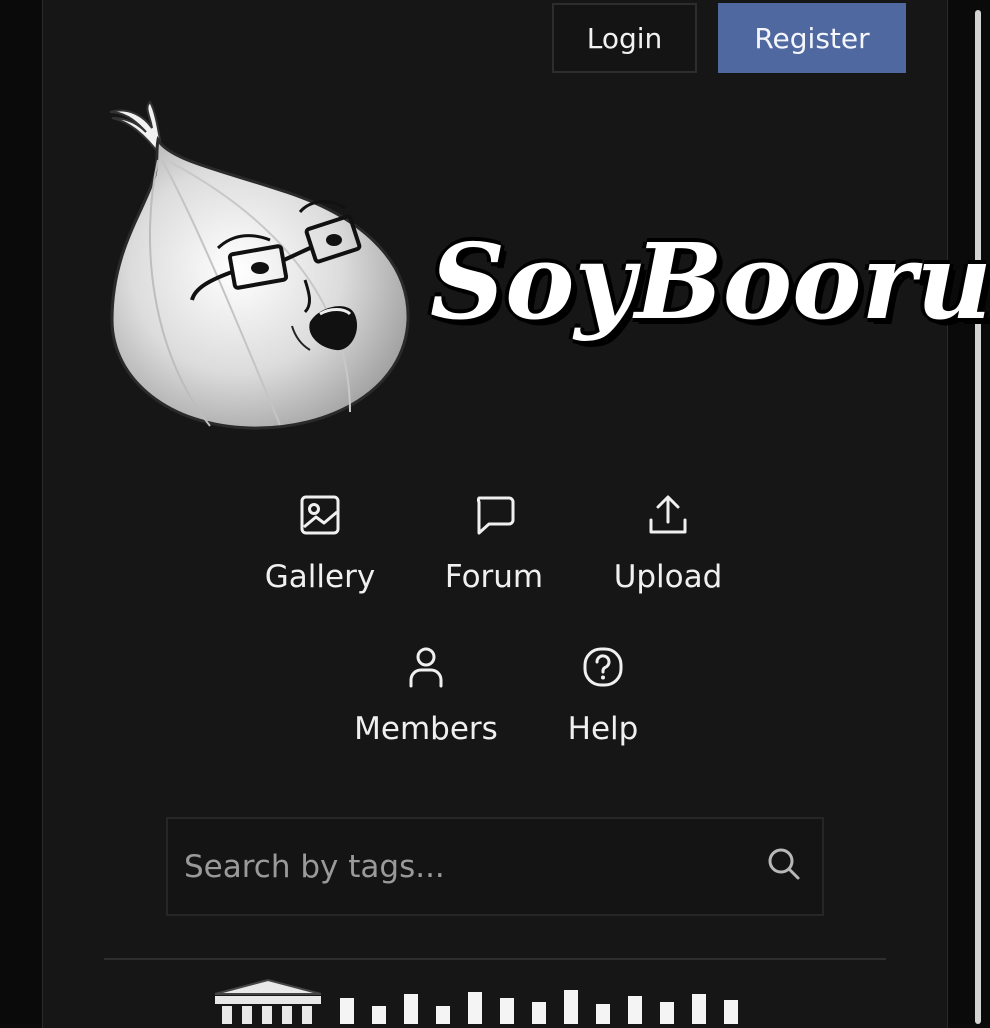 This screenshot has width=990, height=1028. I want to click on background-right, so click(968, 512).